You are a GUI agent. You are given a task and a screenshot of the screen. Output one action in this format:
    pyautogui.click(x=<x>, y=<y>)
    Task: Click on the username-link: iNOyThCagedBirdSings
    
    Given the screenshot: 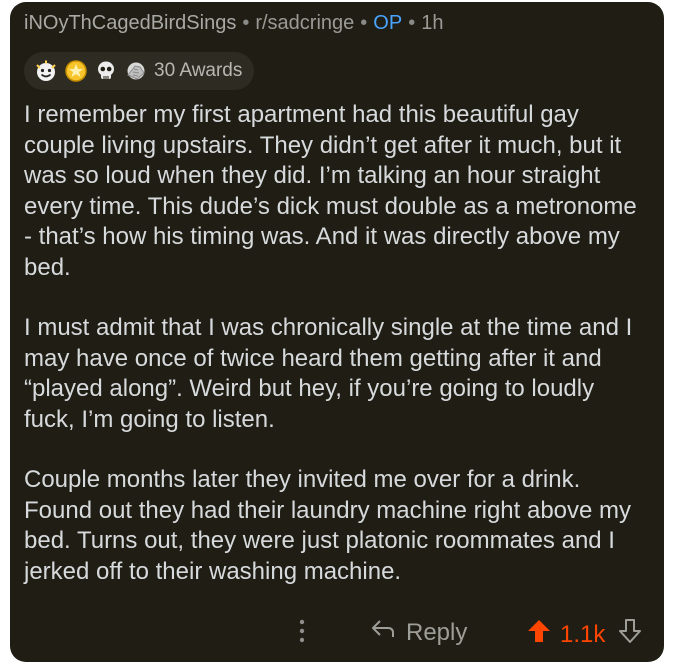 What is the action you would take?
    pyautogui.click(x=130, y=23)
    